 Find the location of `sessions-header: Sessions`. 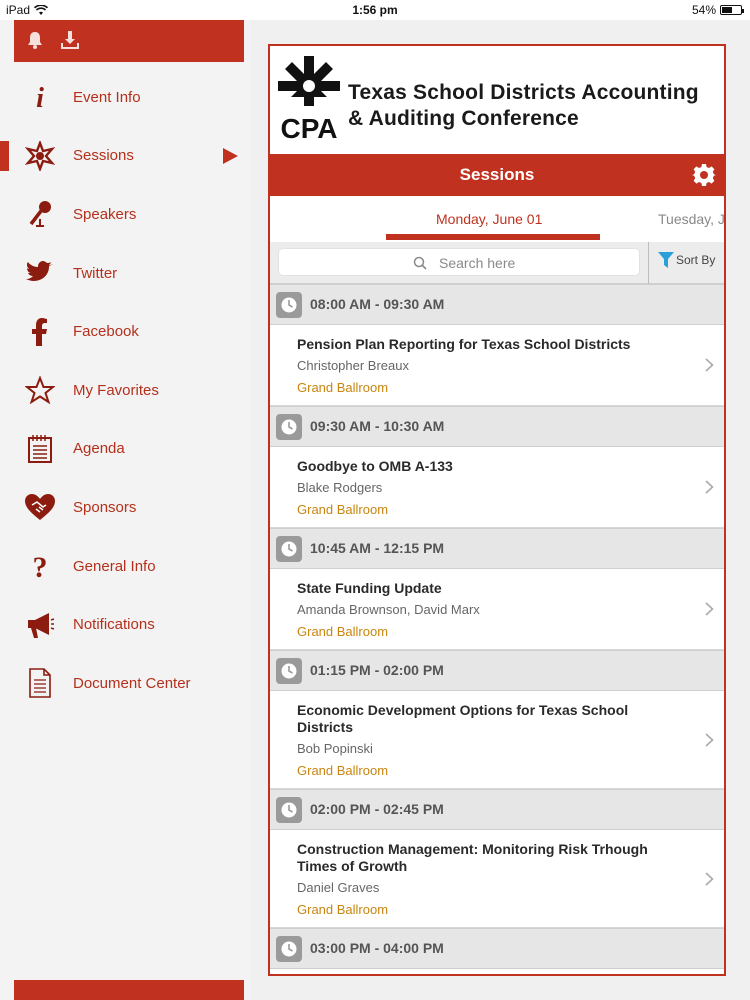

sessions-header: Sessions is located at coordinates (497, 175).